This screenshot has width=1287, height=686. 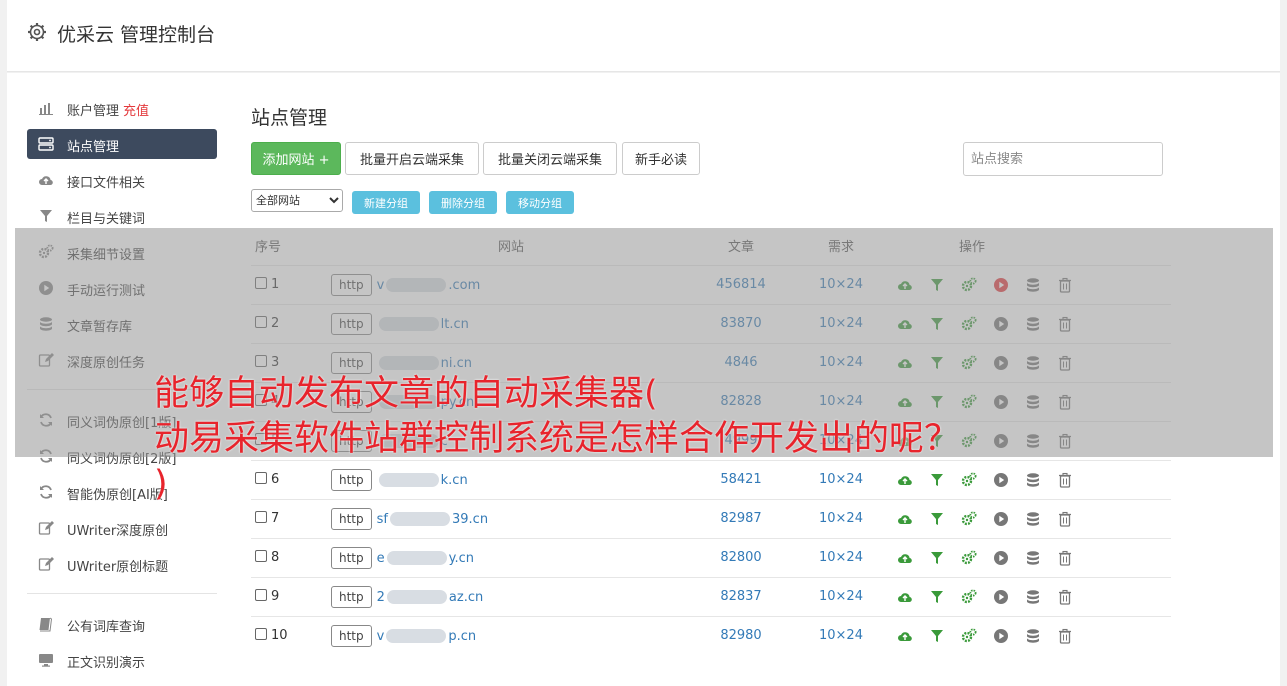 I want to click on new-group-button: 新建分组, so click(x=386, y=202).